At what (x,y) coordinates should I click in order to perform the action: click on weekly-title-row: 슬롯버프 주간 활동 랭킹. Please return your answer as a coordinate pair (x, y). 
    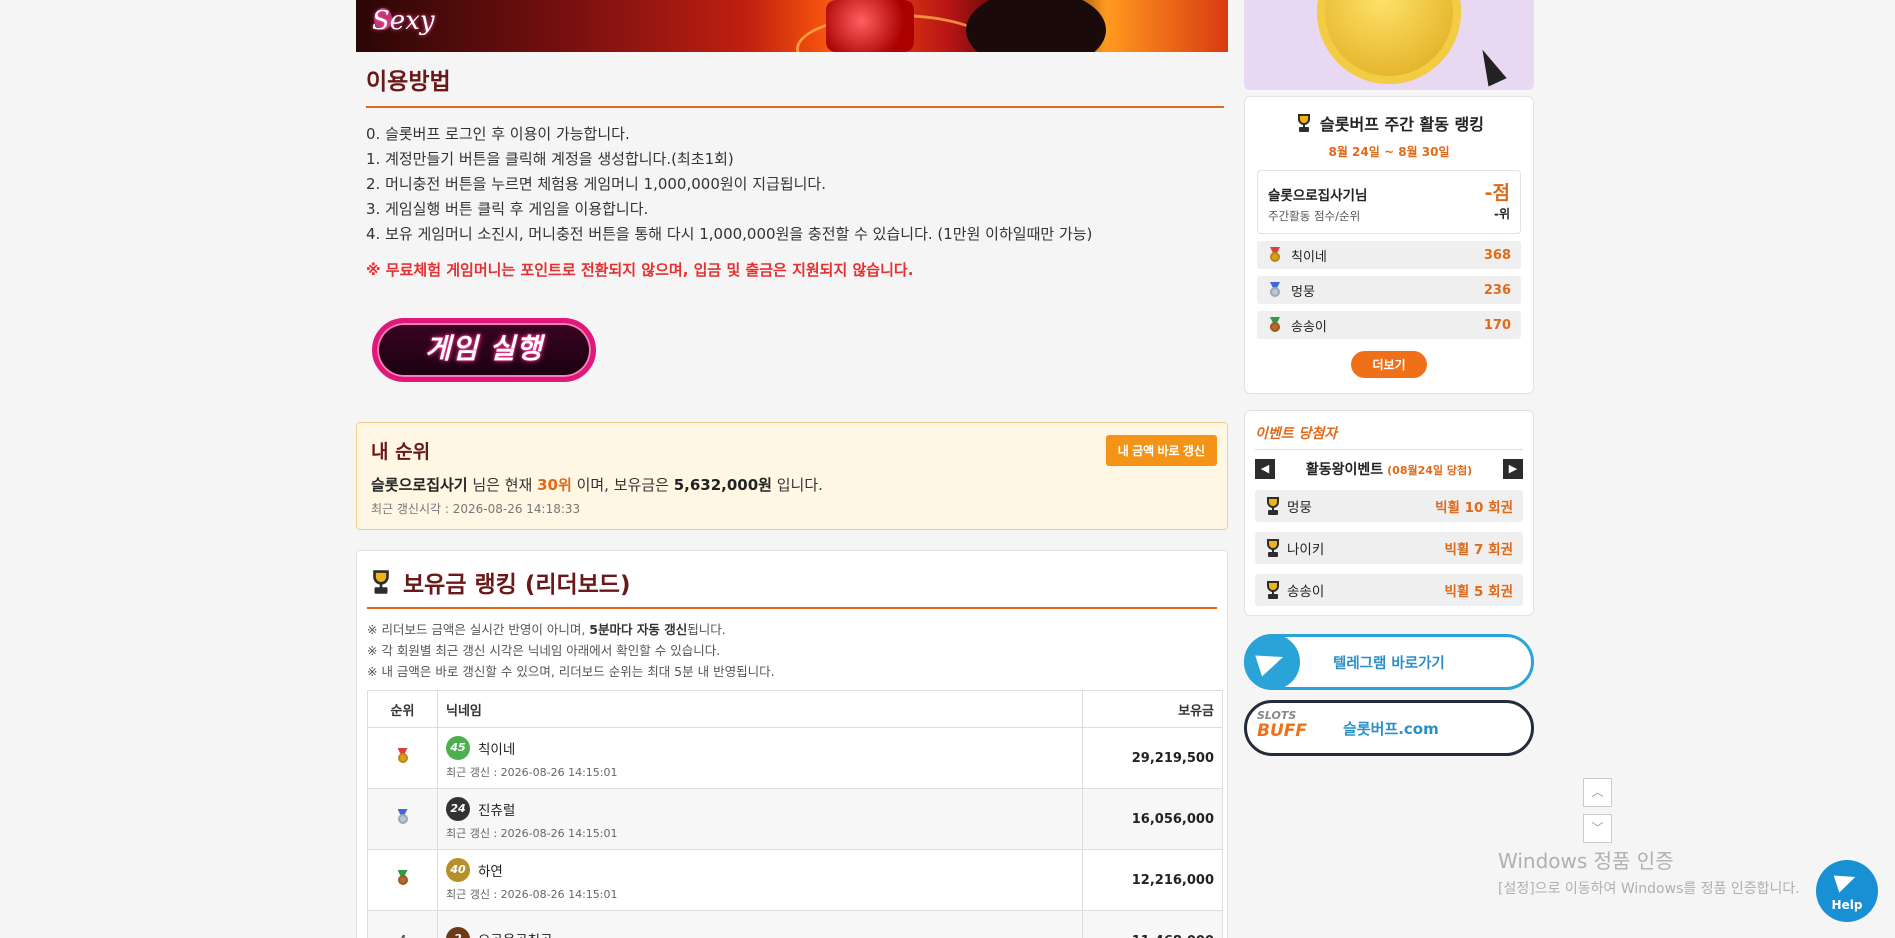
    Looking at the image, I should click on (1389, 123).